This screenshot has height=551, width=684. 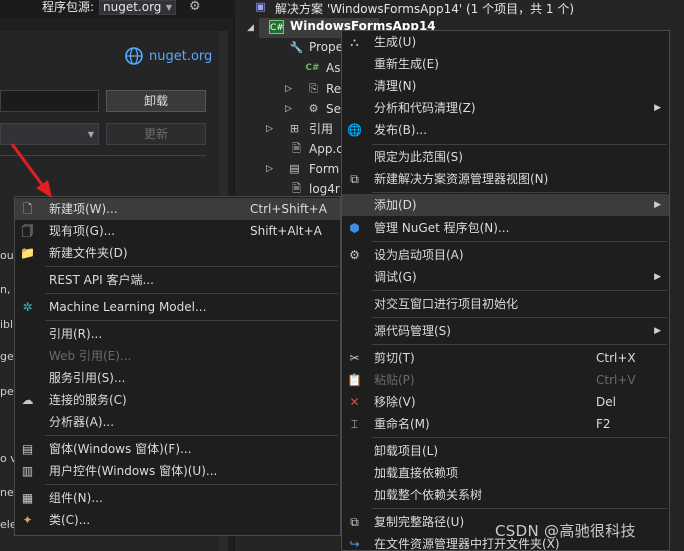 What do you see at coordinates (505, 331) in the screenshot?
I see `menu-item-source-control: 源代码管理(S) ▶` at bounding box center [505, 331].